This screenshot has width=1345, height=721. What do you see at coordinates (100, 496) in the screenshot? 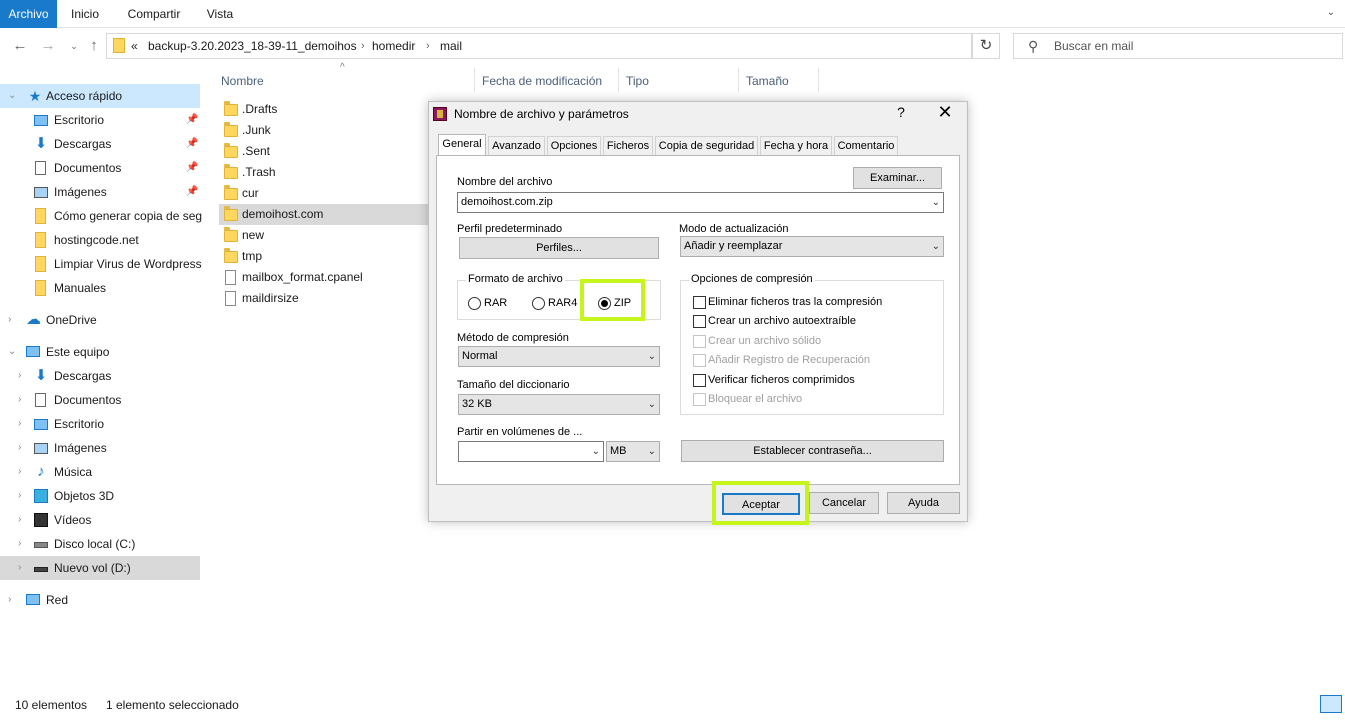
I see `nav-item-objetos-3d: › Objetos 3D` at bounding box center [100, 496].